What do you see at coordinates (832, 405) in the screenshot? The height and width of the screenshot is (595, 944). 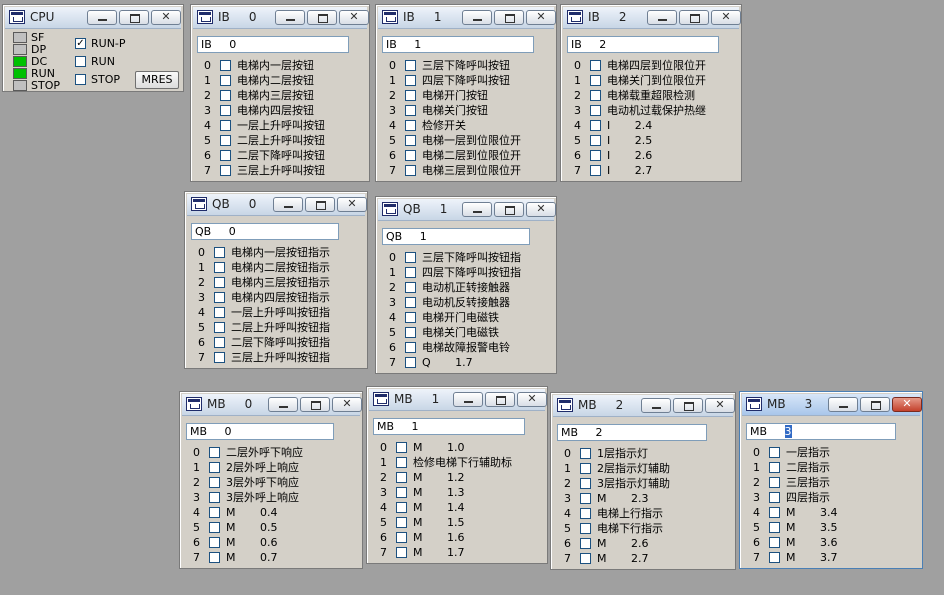 I see `window-titlebar: MB 3 ✕` at bounding box center [832, 405].